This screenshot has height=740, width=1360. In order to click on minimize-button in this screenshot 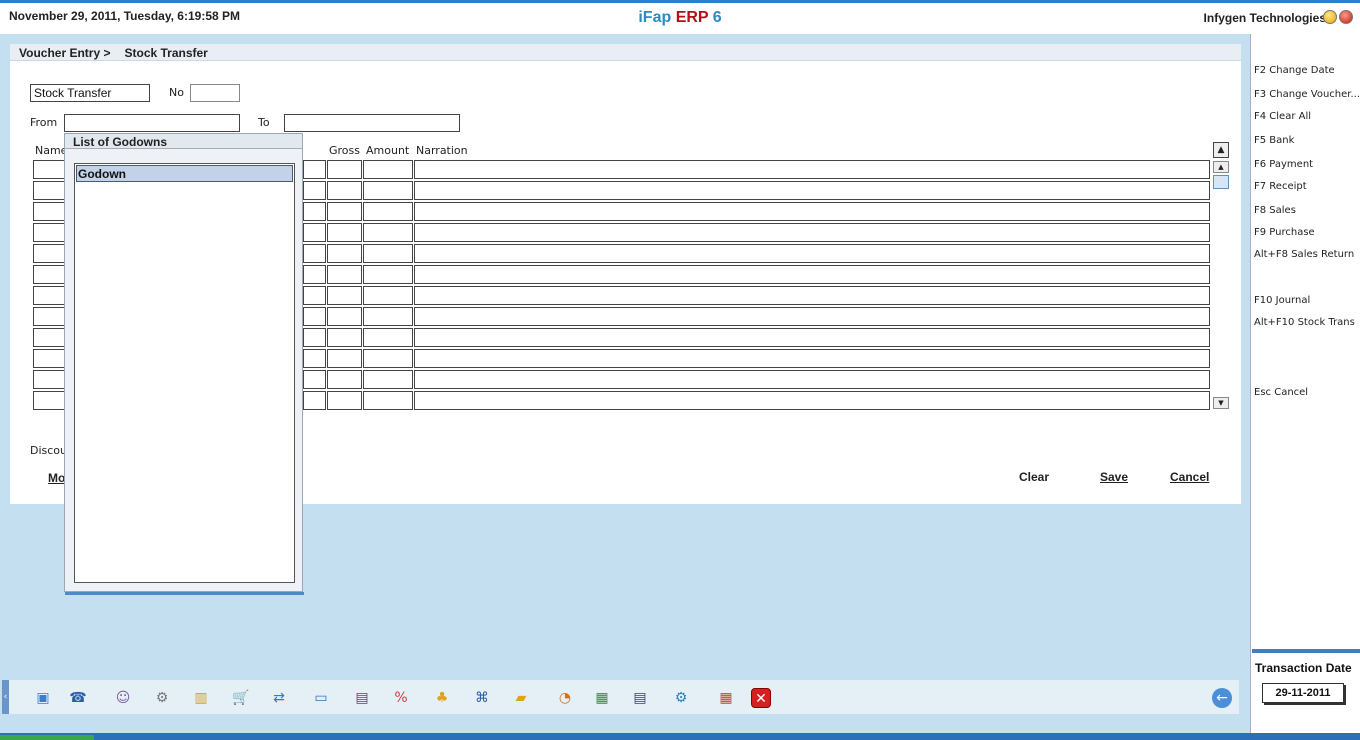, I will do `click(1330, 17)`.